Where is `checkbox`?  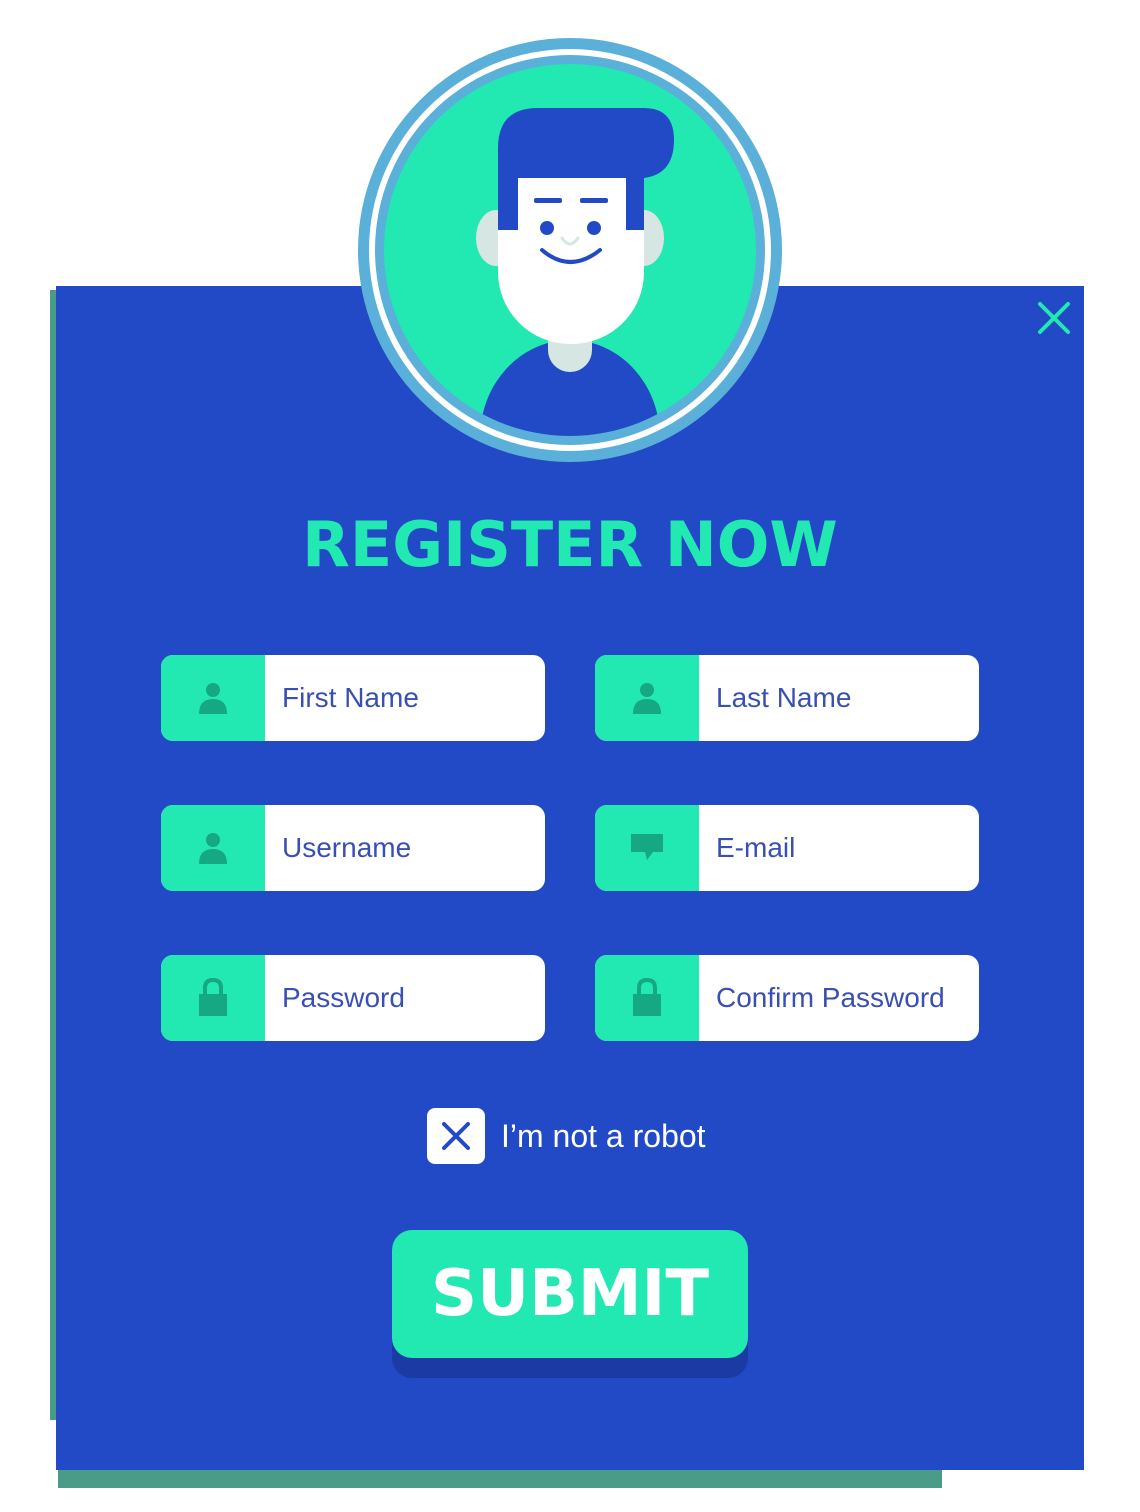
checkbox is located at coordinates (456, 1136).